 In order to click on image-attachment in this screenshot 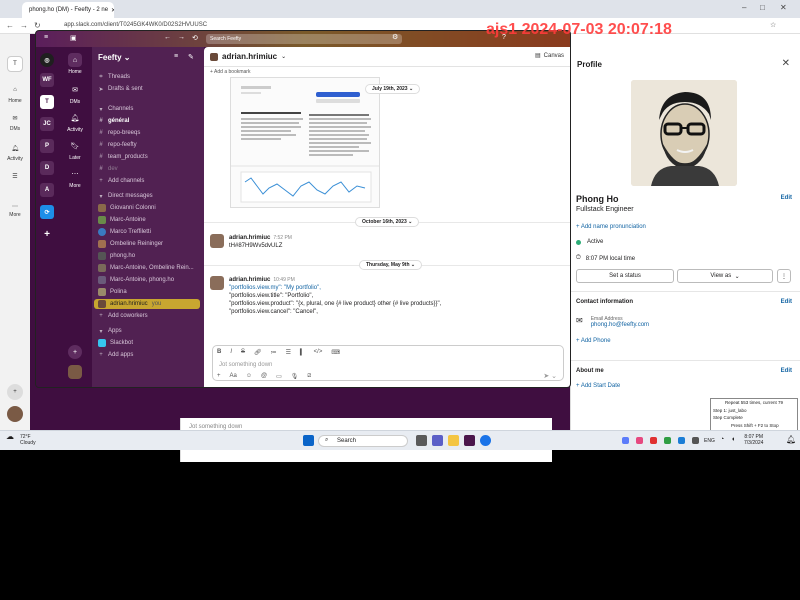, I will do `click(305, 142)`.